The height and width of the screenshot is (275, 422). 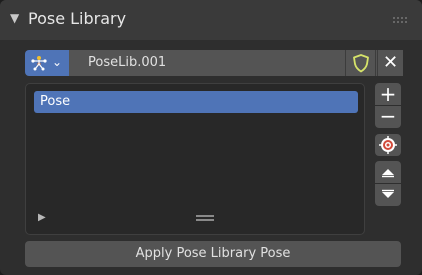 I want to click on shield-icon, so click(x=361, y=63).